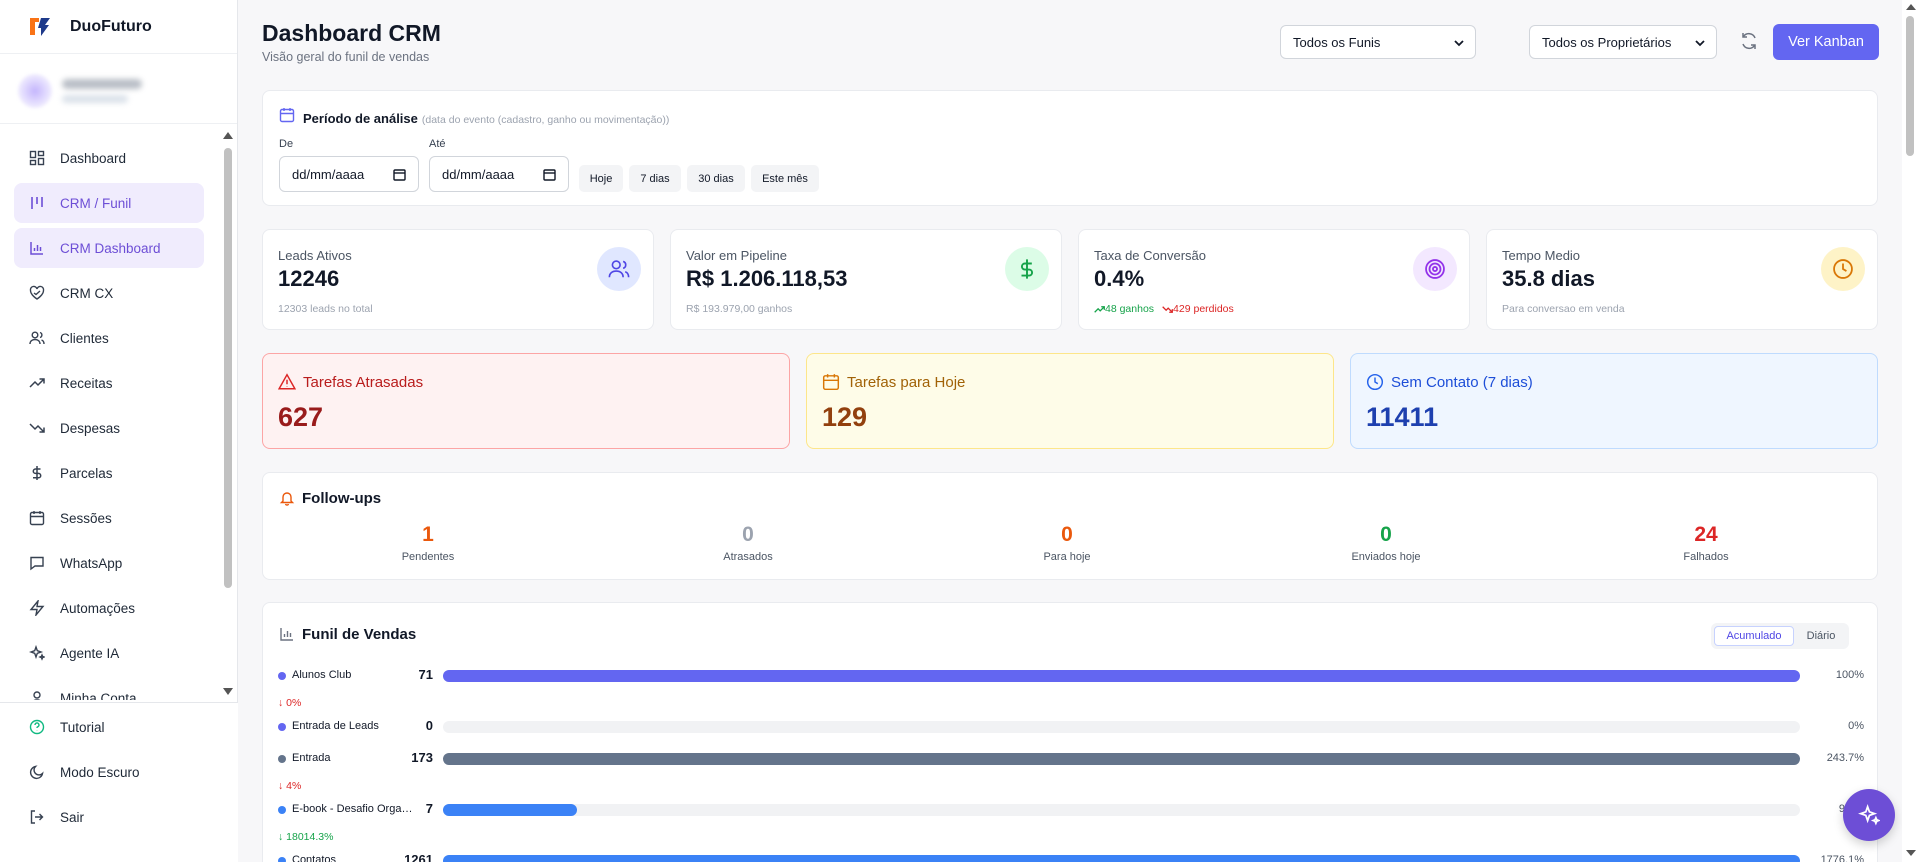 This screenshot has width=1919, height=862. Describe the element at coordinates (109, 518) in the screenshot. I see `sidebar-item-sessoes: Sessões` at that location.